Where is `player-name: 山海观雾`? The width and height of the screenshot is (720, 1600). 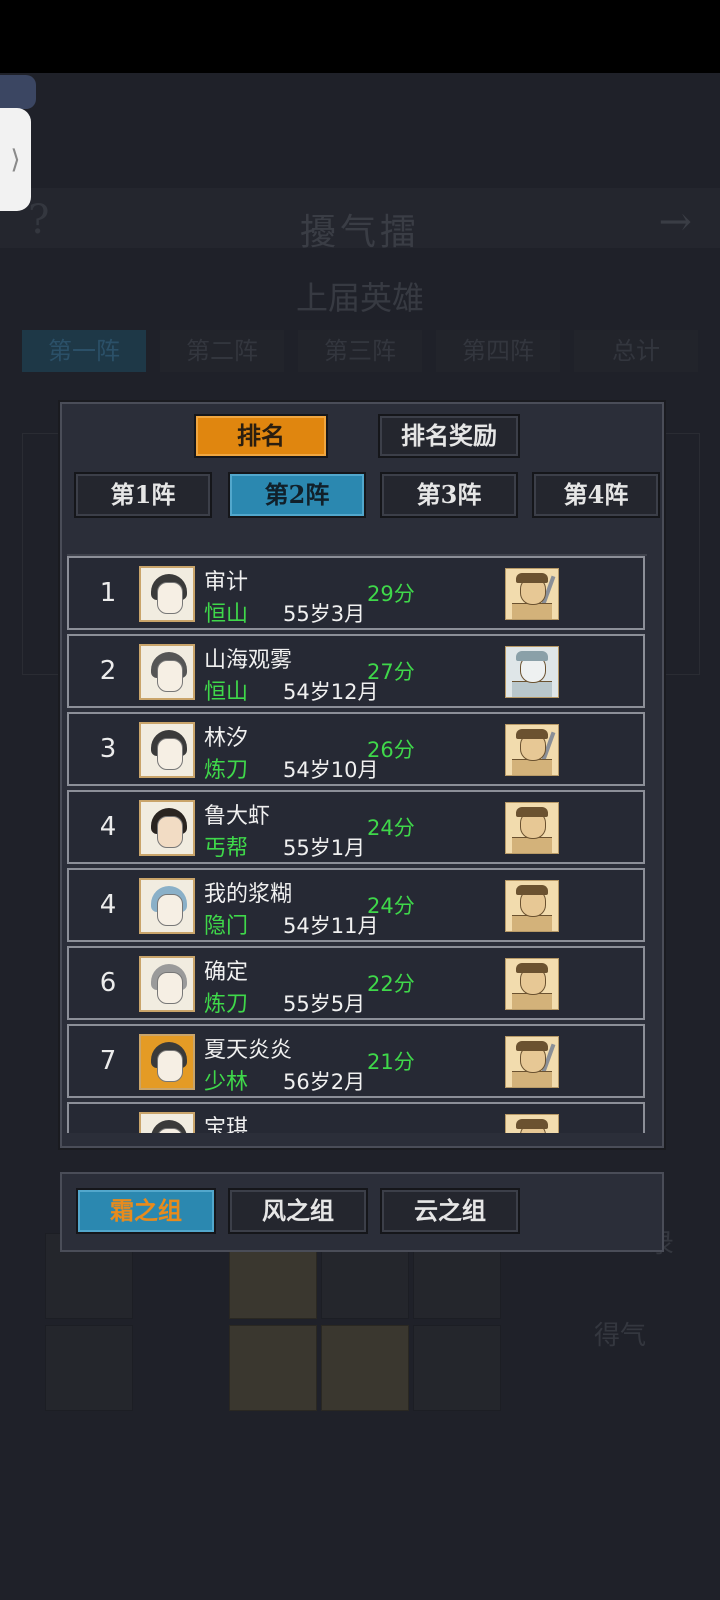 player-name: 山海观雾 is located at coordinates (248, 660).